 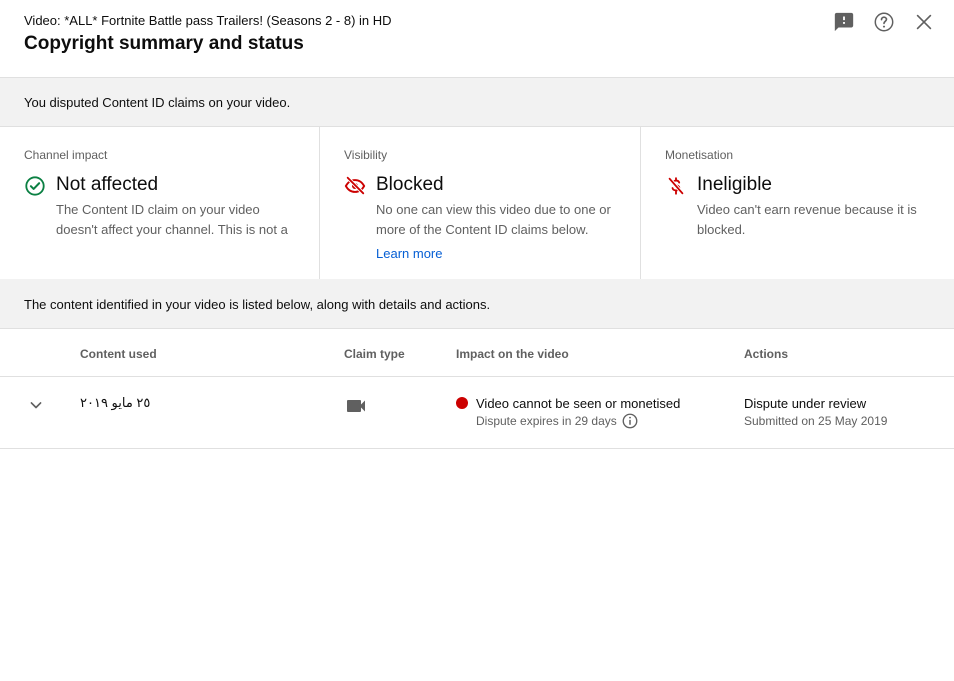 What do you see at coordinates (816, 421) in the screenshot?
I see `action-subtext: Submitted on 25 May 2019` at bounding box center [816, 421].